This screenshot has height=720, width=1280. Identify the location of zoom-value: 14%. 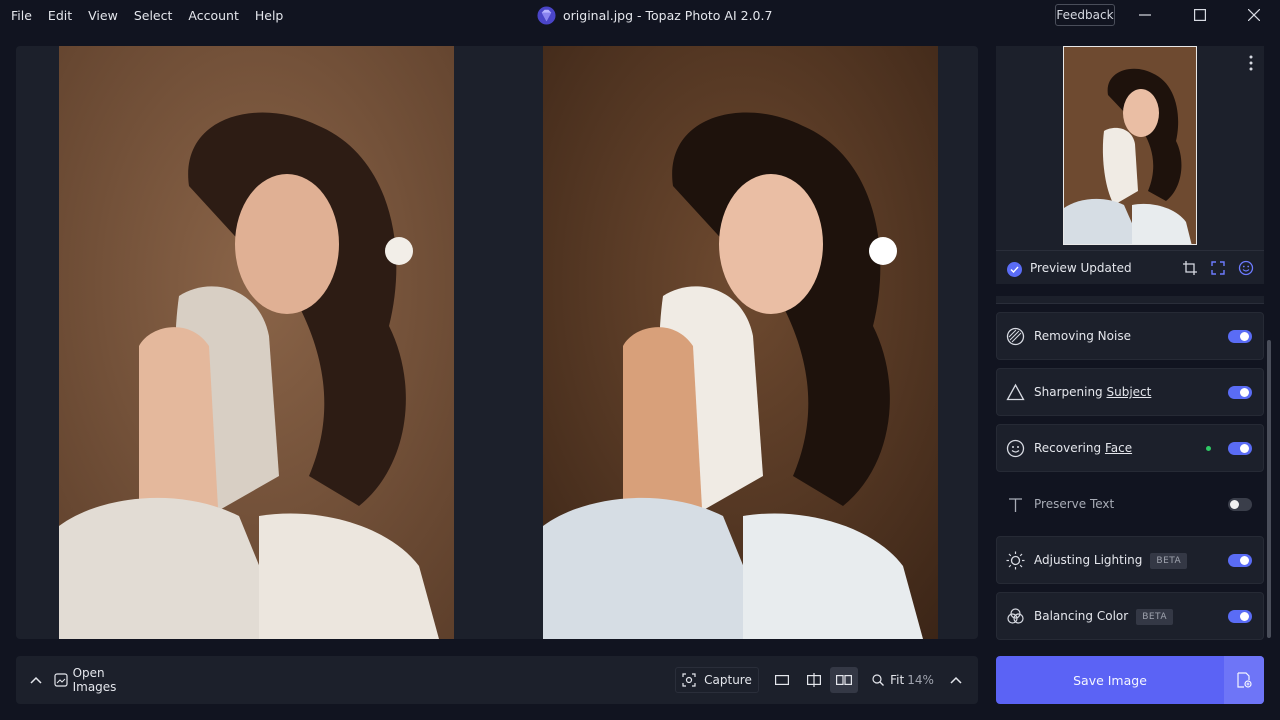
(920, 680).